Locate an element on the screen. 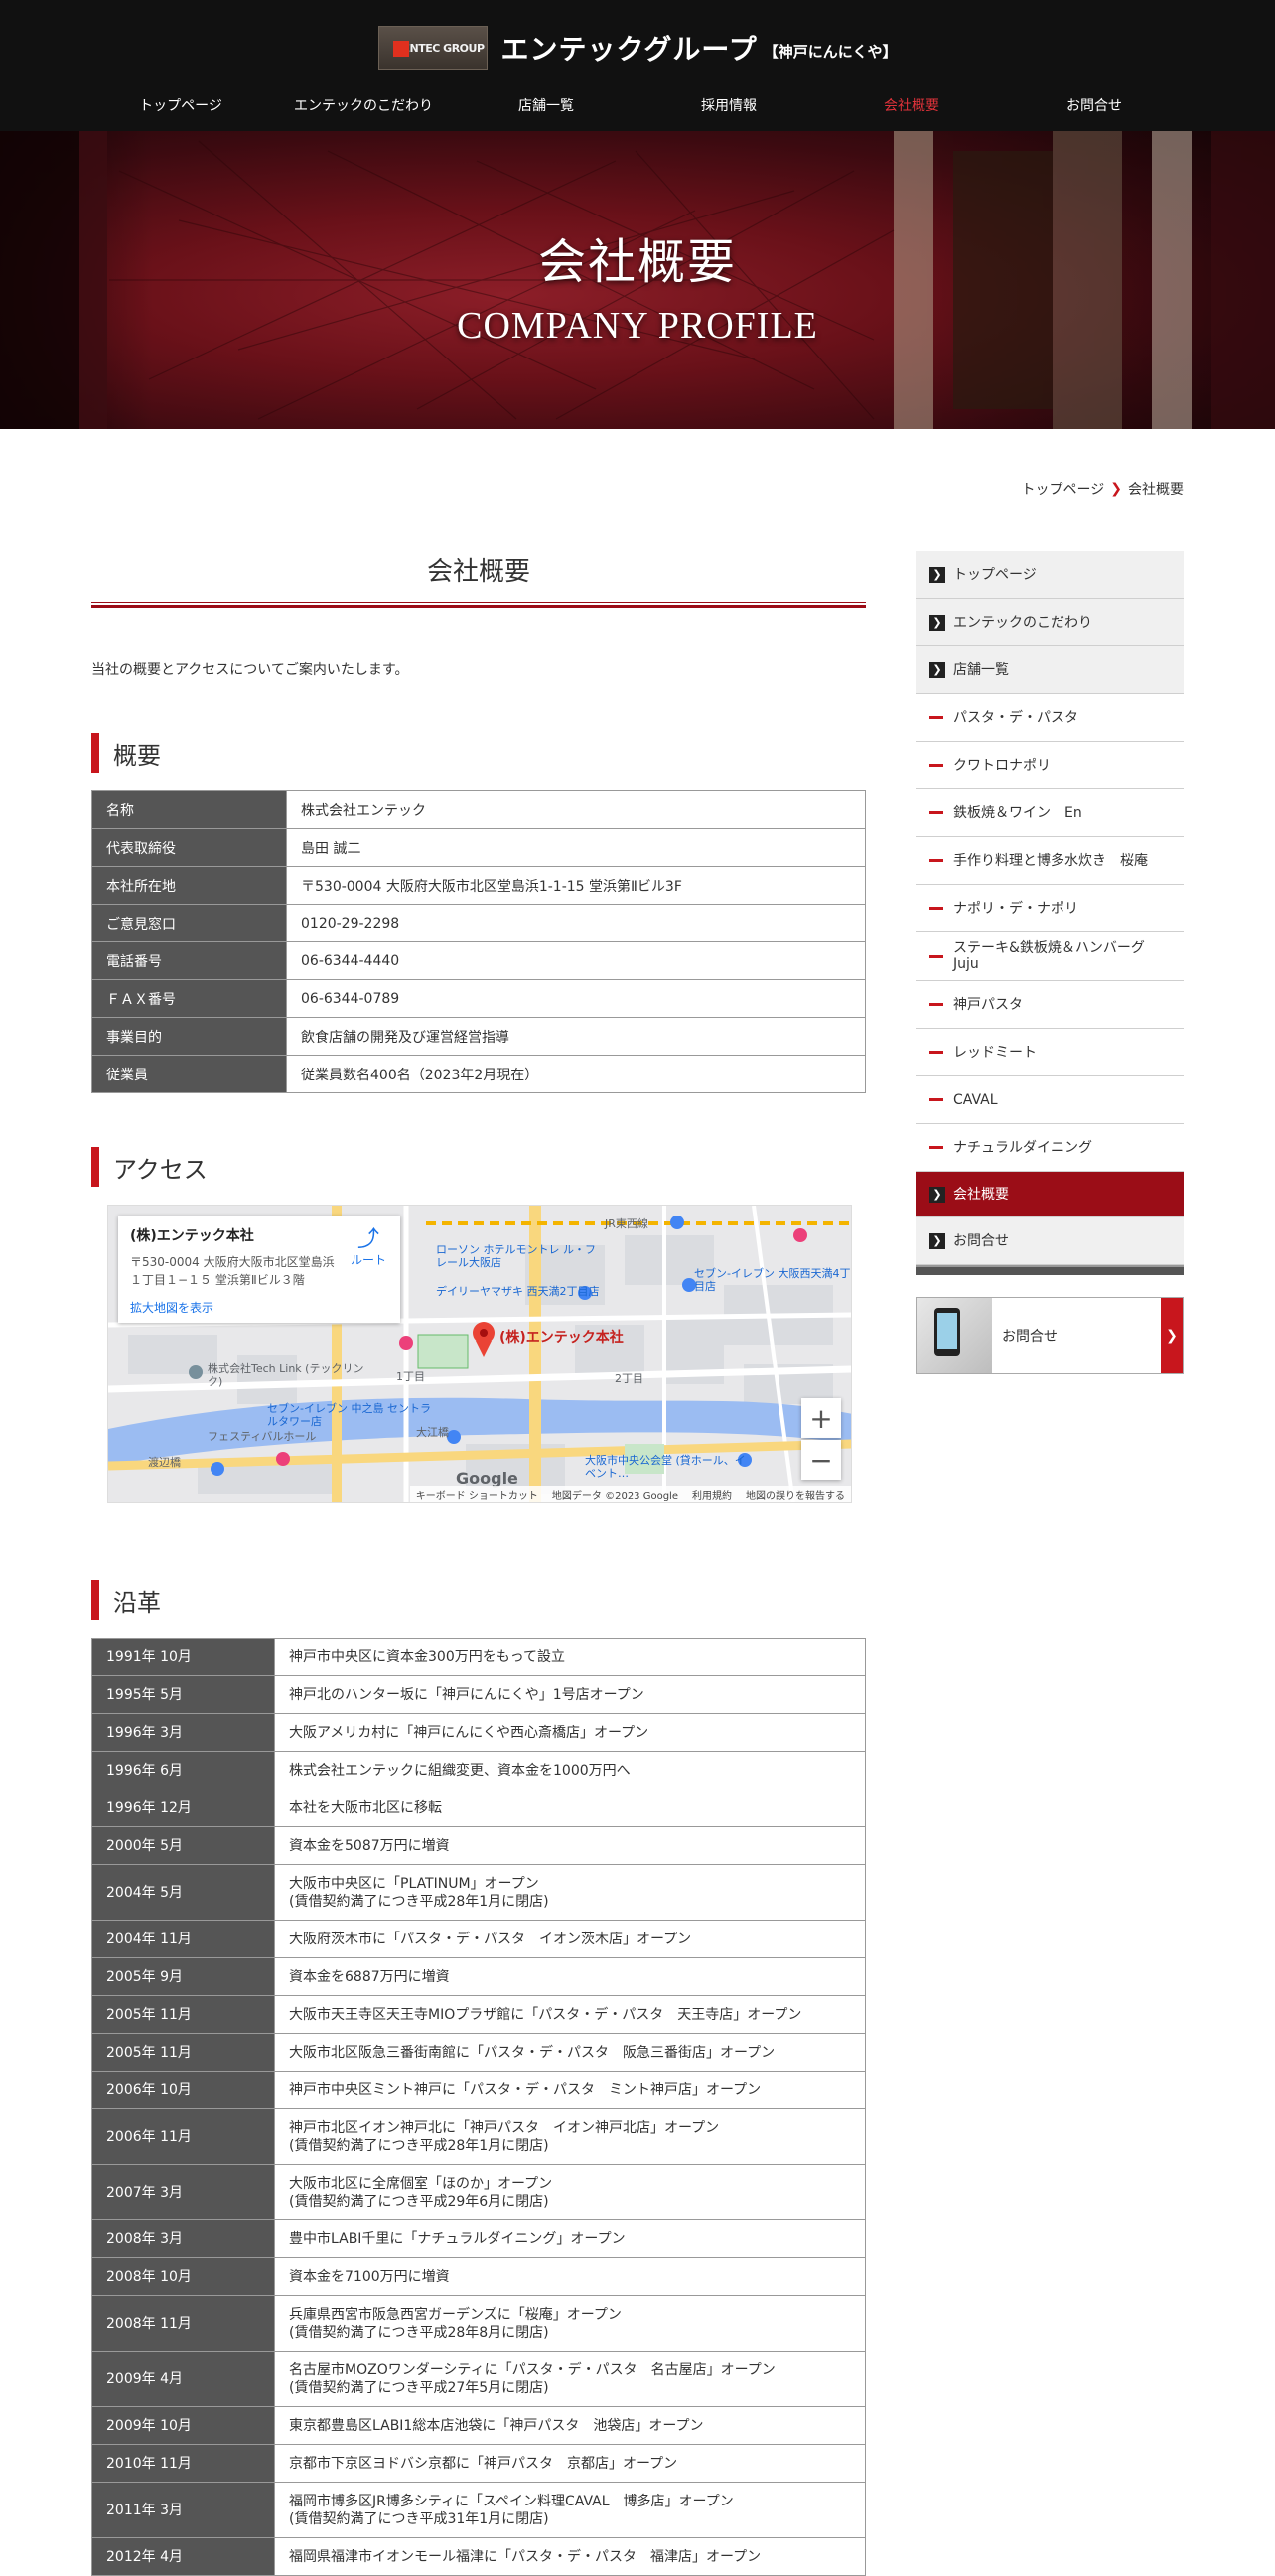 This screenshot has height=2576, width=1275. overview-label: ＦＡＸ番号 is located at coordinates (189, 999).